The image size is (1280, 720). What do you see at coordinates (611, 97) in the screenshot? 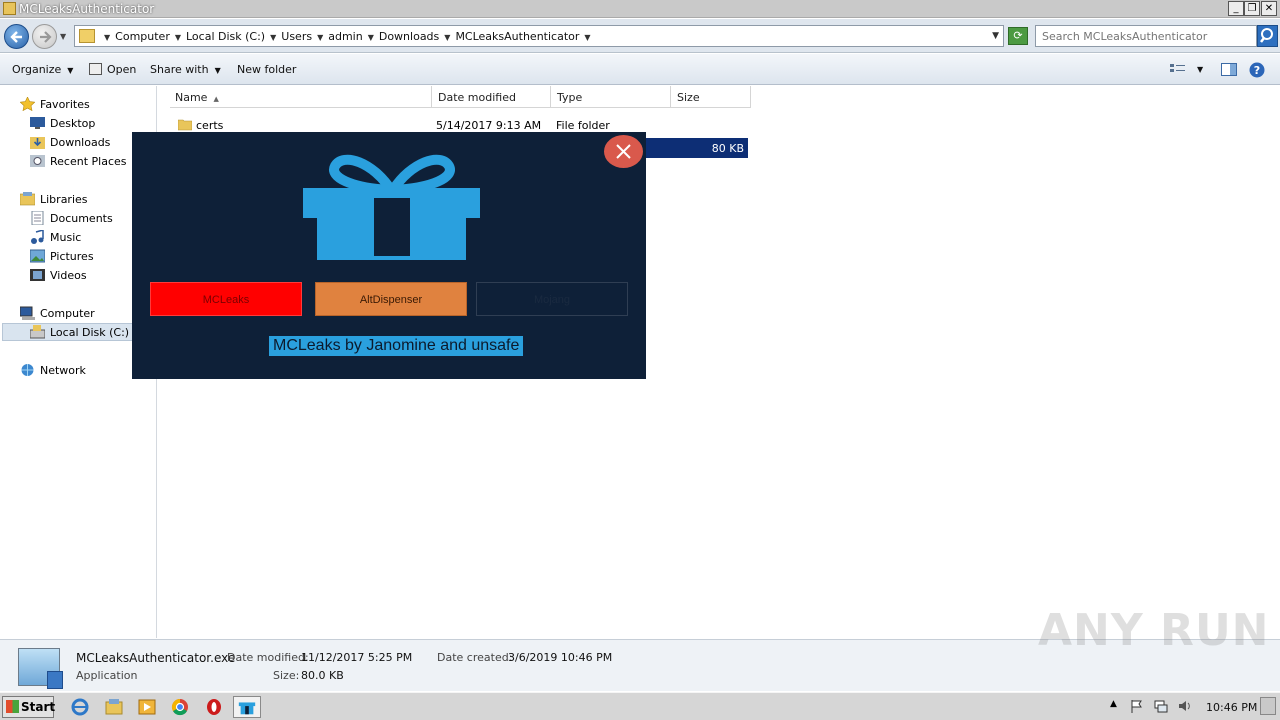
I see `column-header-type: Type` at bounding box center [611, 97].